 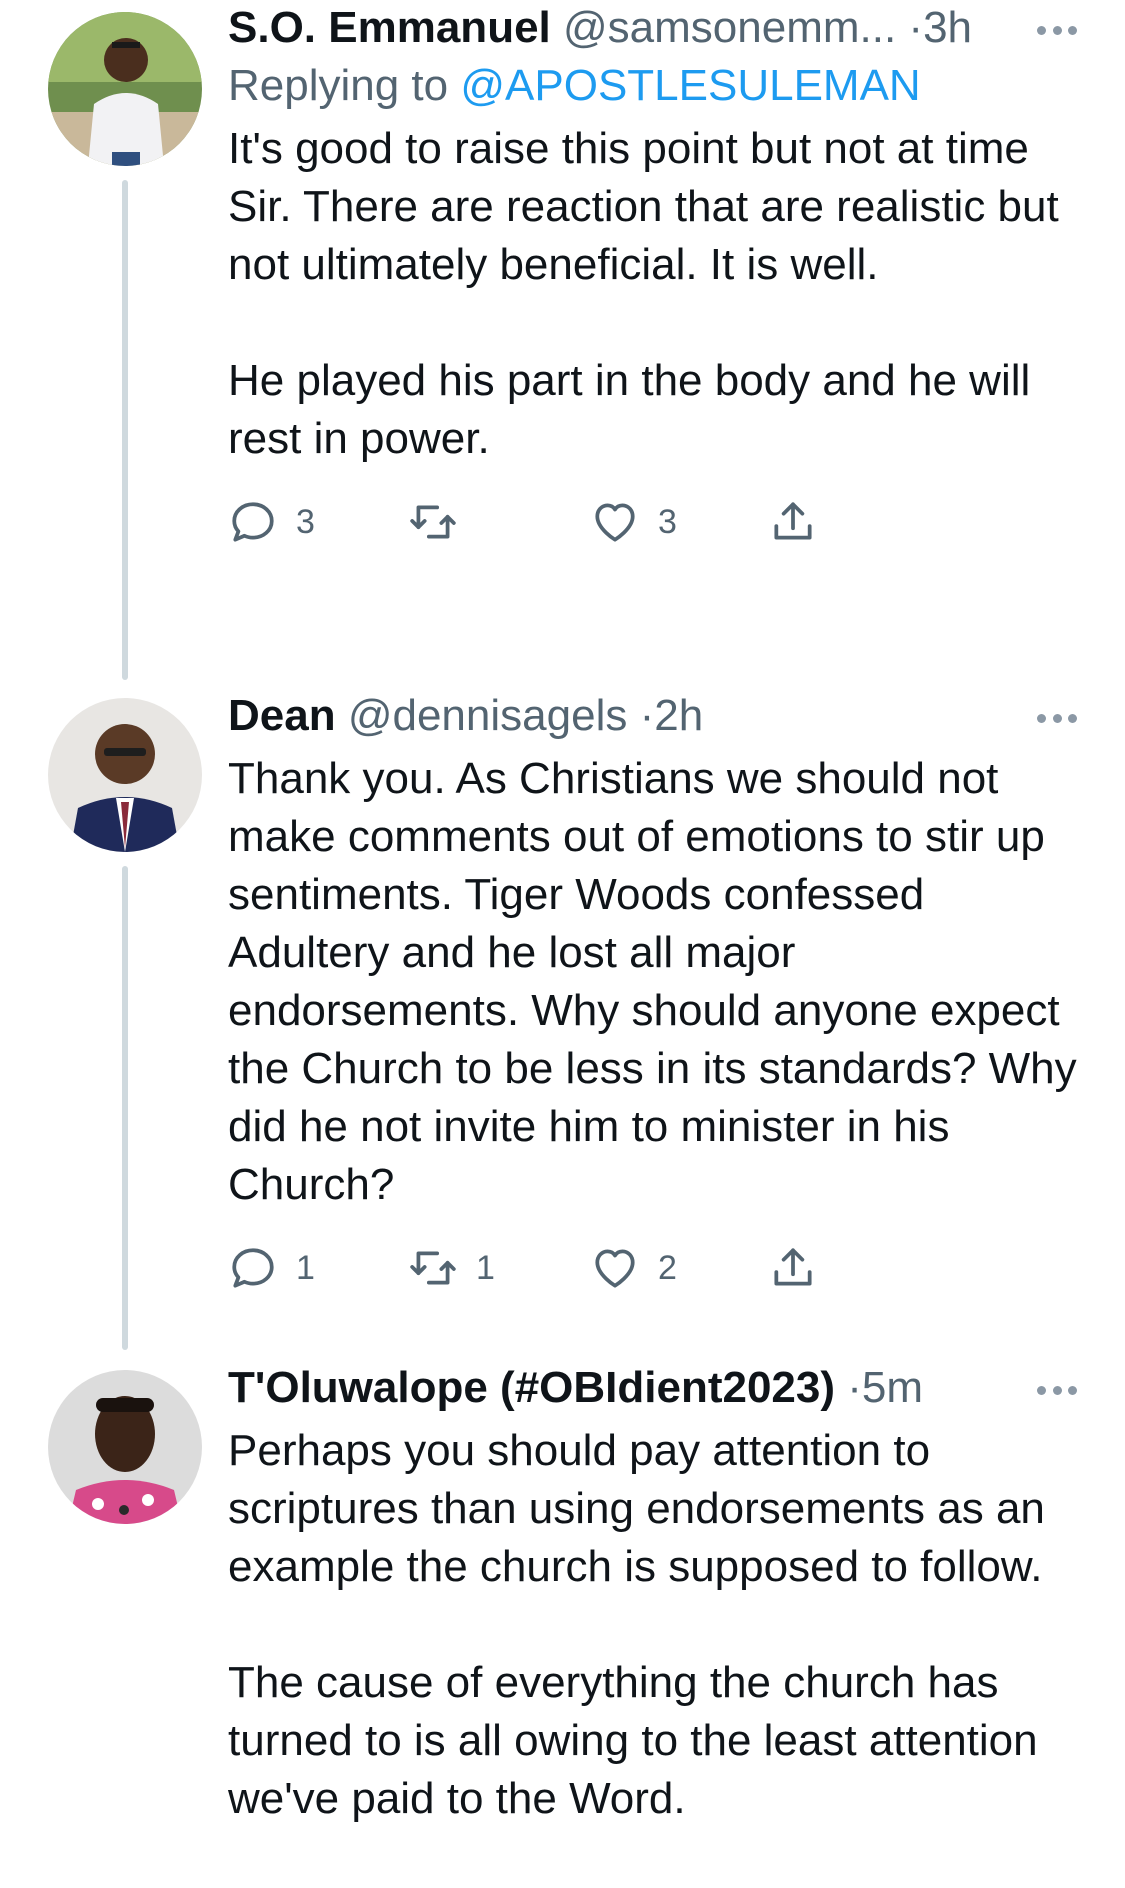 I want to click on reply-button: 3, so click(x=271, y=522).